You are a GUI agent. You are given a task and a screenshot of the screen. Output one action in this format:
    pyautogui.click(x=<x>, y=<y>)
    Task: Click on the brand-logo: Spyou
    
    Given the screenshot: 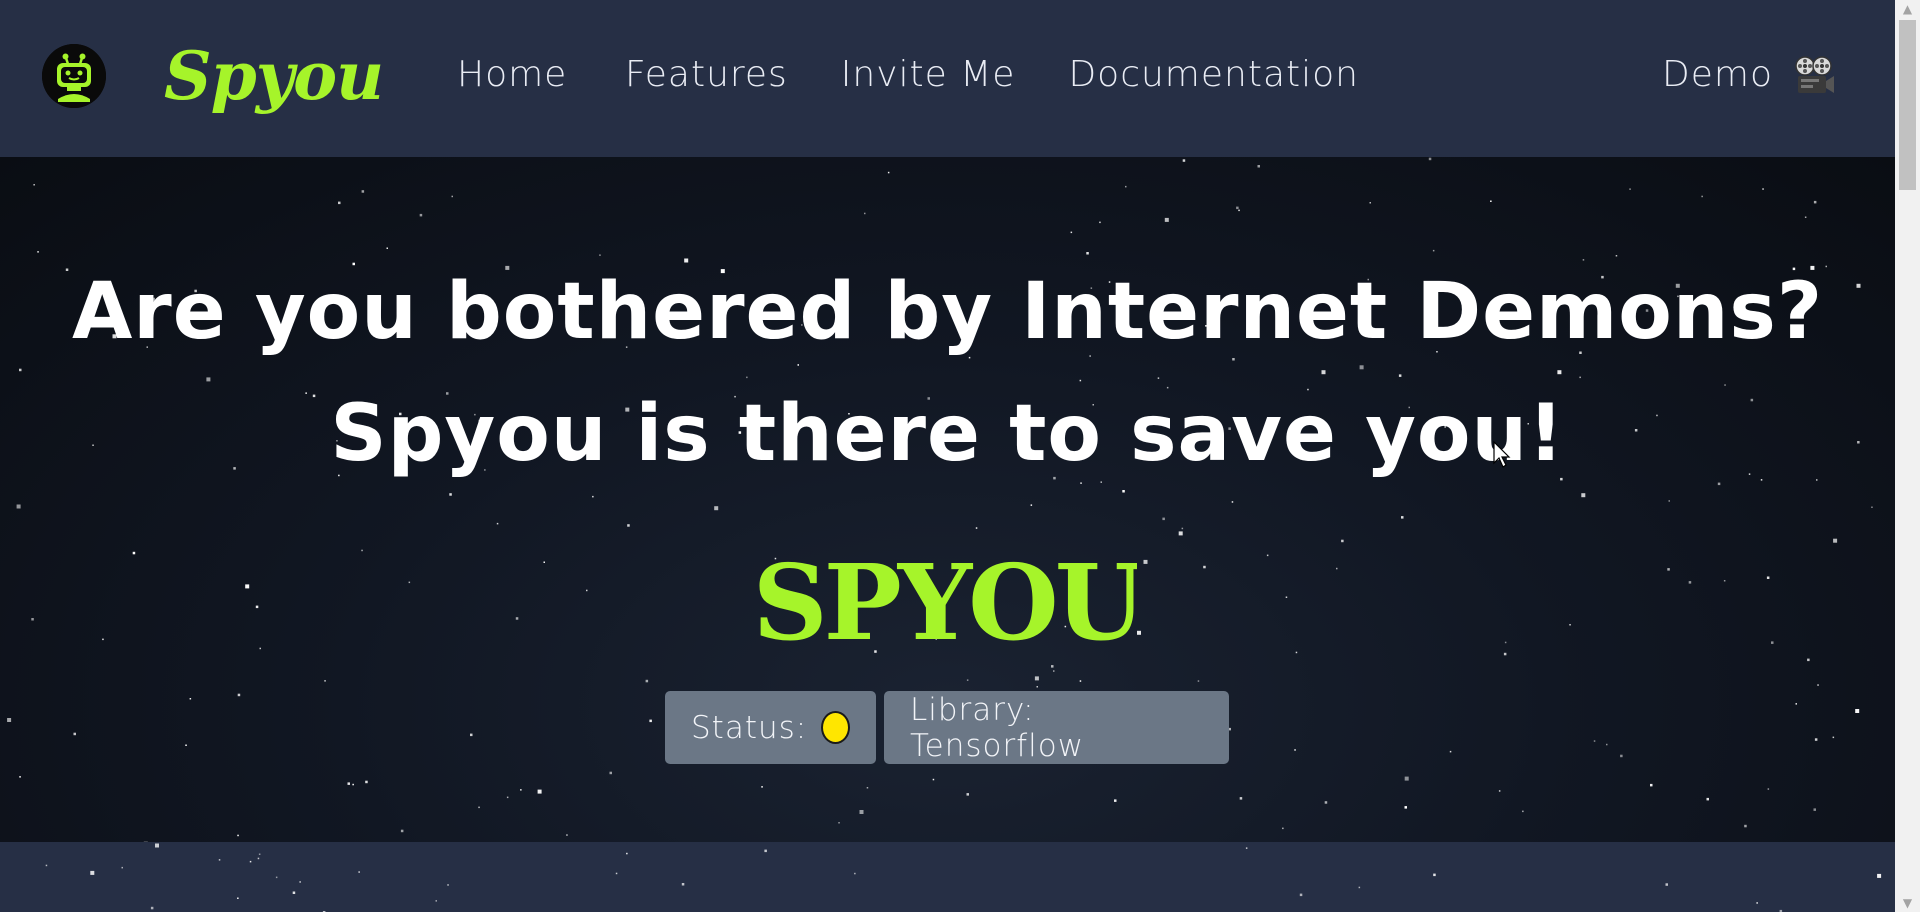 What is the action you would take?
    pyautogui.click(x=274, y=76)
    